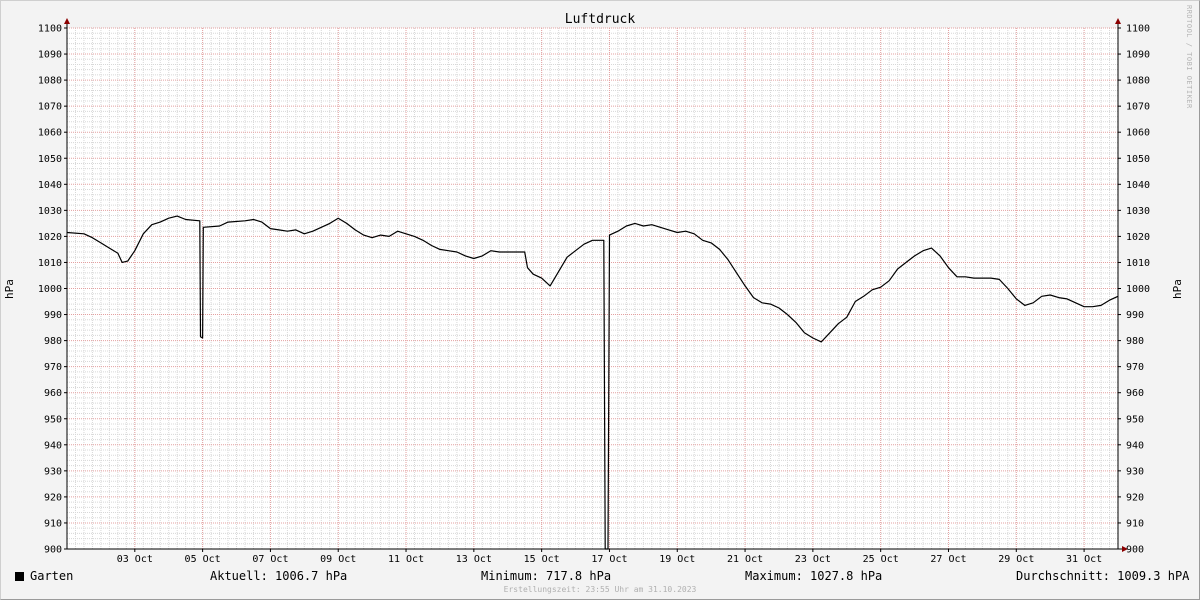 The height and width of the screenshot is (600, 1200). Describe the element at coordinates (1135, 445) in the screenshot. I see `y-tick-label-right: 940` at that location.